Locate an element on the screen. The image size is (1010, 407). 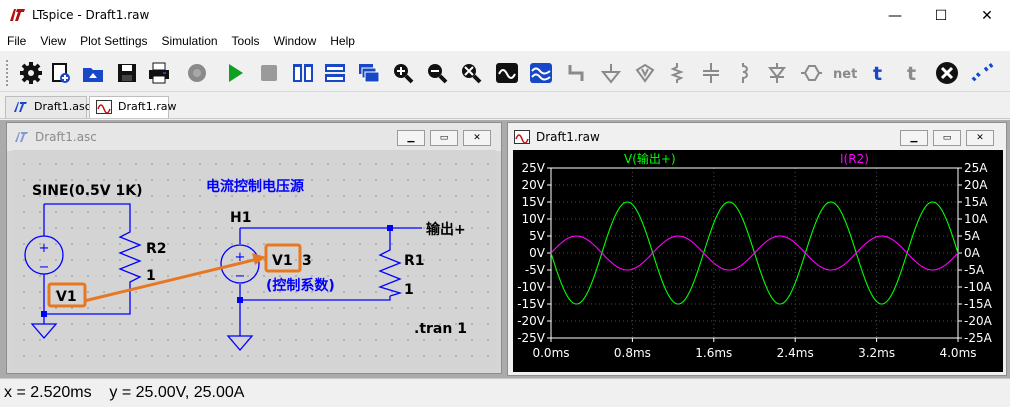
status-bar: x = 2.520ms y = 25.00V, 25.00A is located at coordinates (505, 392).